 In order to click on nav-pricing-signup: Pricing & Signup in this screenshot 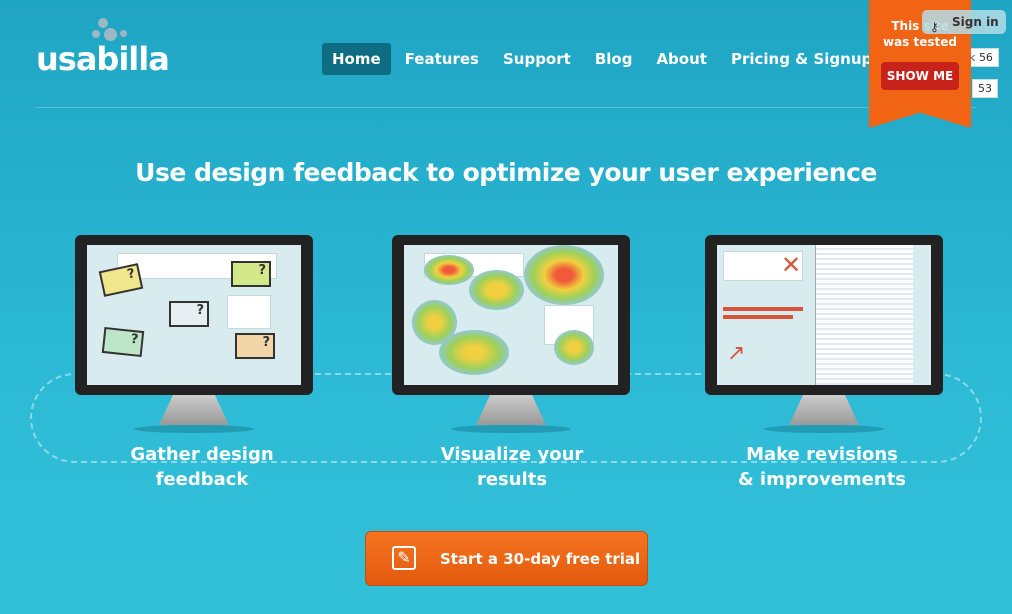, I will do `click(801, 59)`.